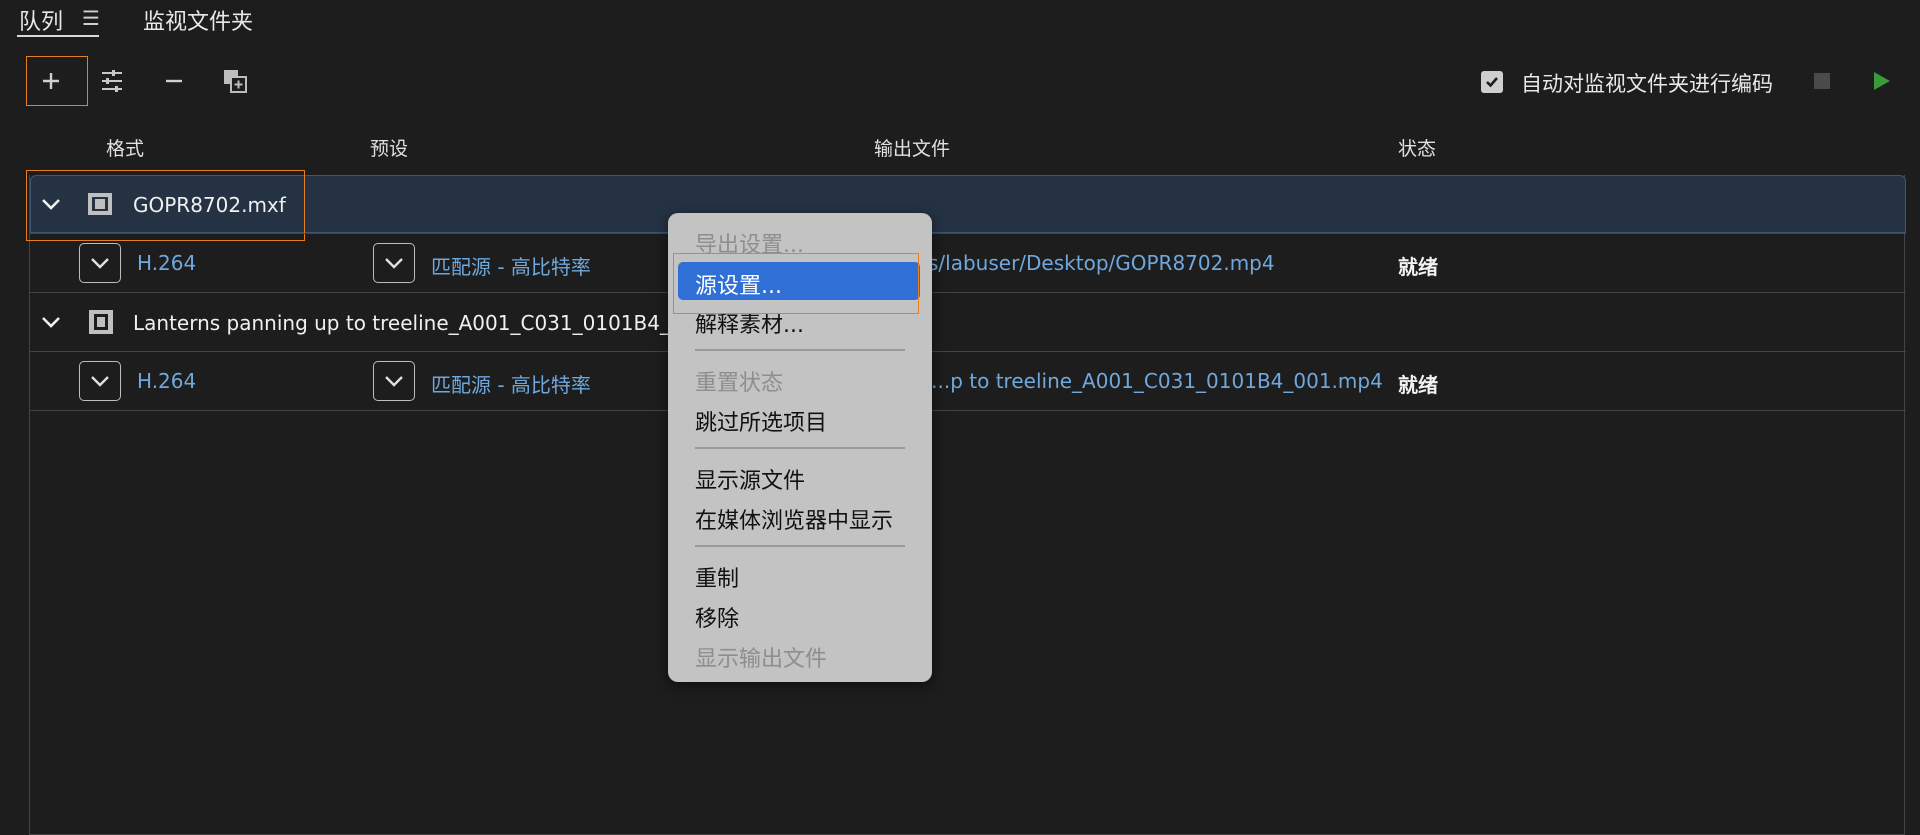 This screenshot has width=1920, height=835. What do you see at coordinates (389, 147) in the screenshot?
I see `column-header-preset: 预设` at bounding box center [389, 147].